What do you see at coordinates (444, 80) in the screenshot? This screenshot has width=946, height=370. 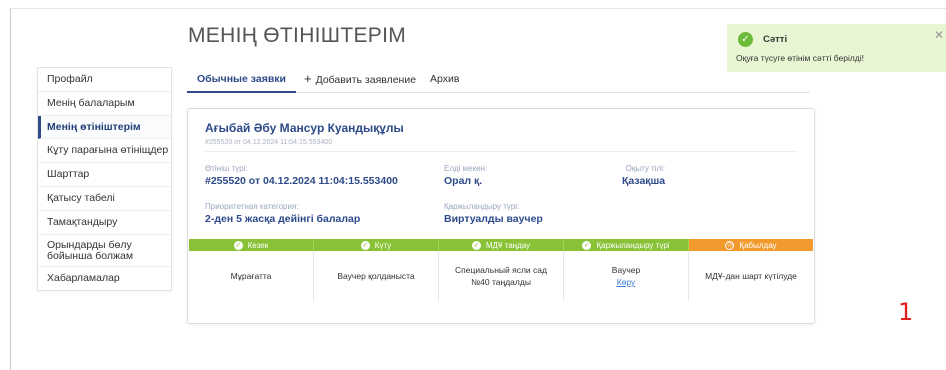 I see `tab-archive: Архив` at bounding box center [444, 80].